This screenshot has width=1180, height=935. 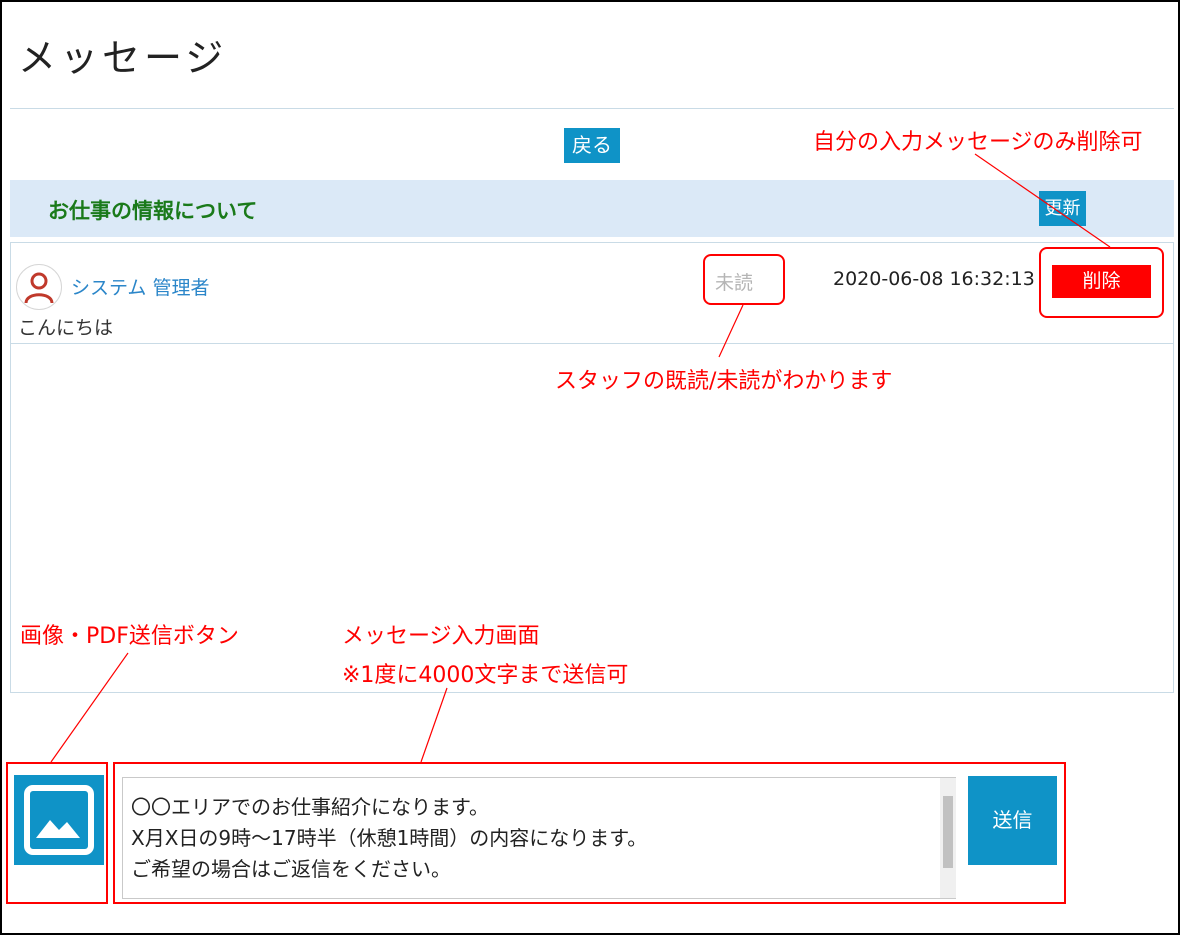 What do you see at coordinates (485, 675) in the screenshot?
I see `annotation-input-note-2: ※1度に4000文字まで送信可` at bounding box center [485, 675].